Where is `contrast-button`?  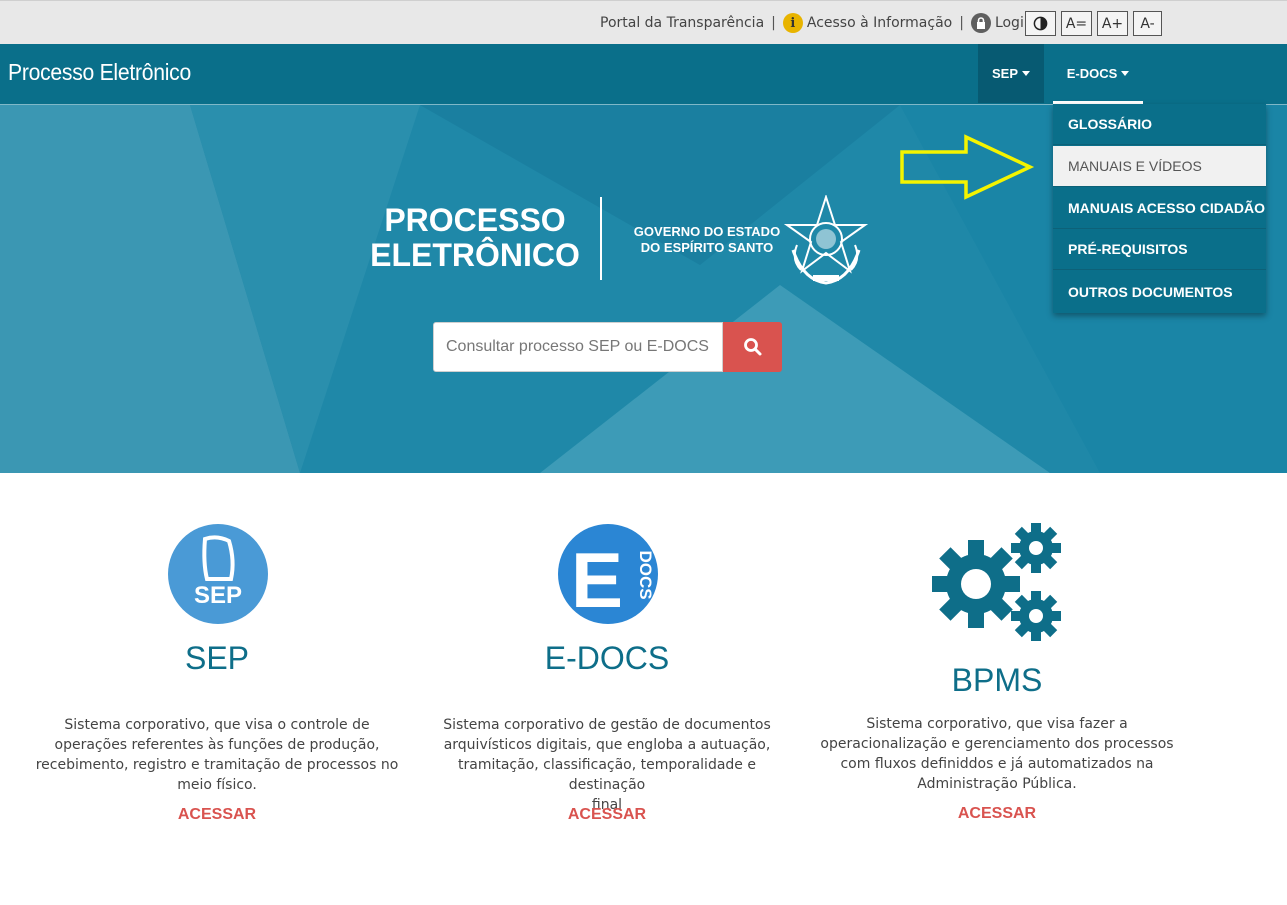
contrast-button is located at coordinates (1040, 23).